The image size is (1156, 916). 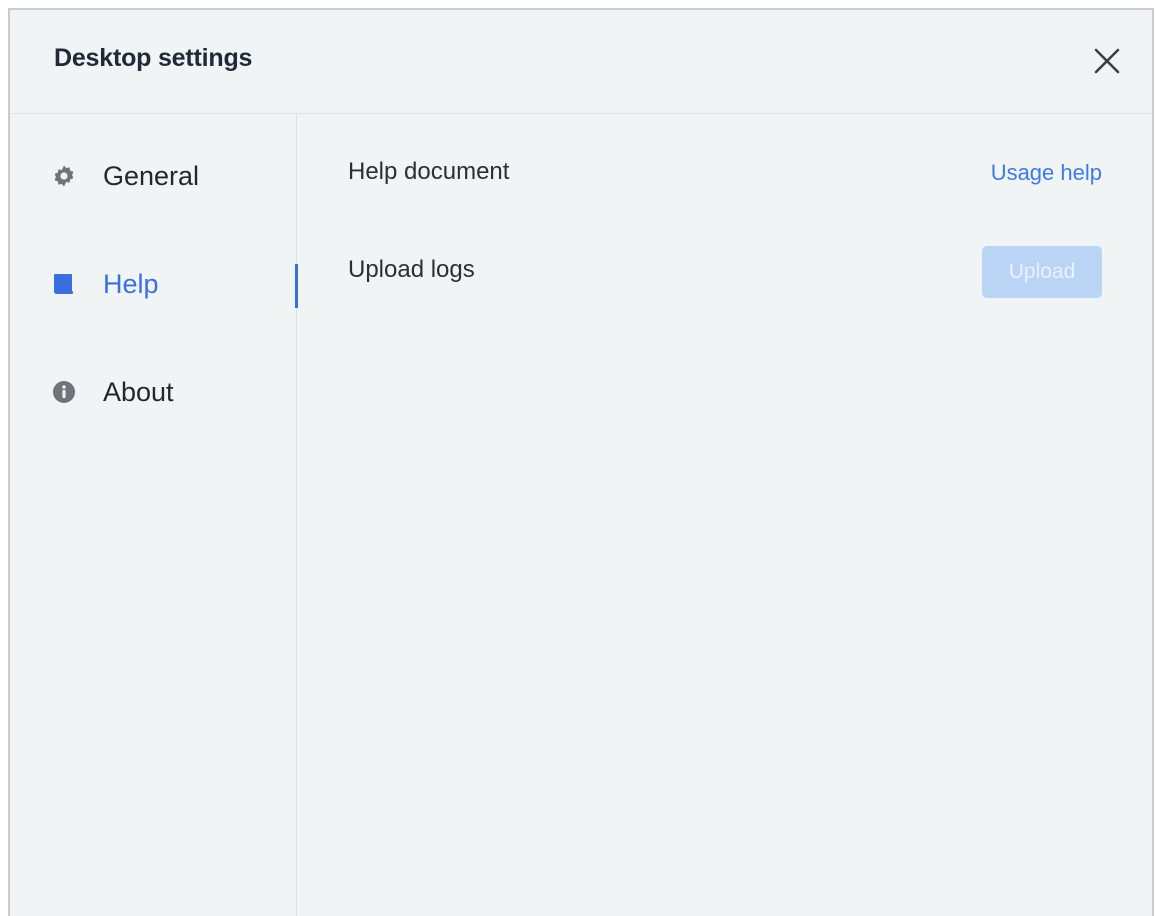 I want to click on upload-logs-row: Upload logs Upload, so click(x=724, y=270).